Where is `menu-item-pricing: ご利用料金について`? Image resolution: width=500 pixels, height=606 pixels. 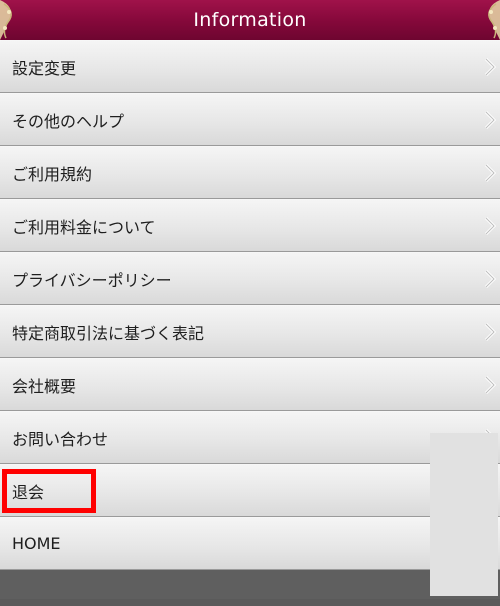
menu-item-pricing: ご利用料金について is located at coordinates (250, 225).